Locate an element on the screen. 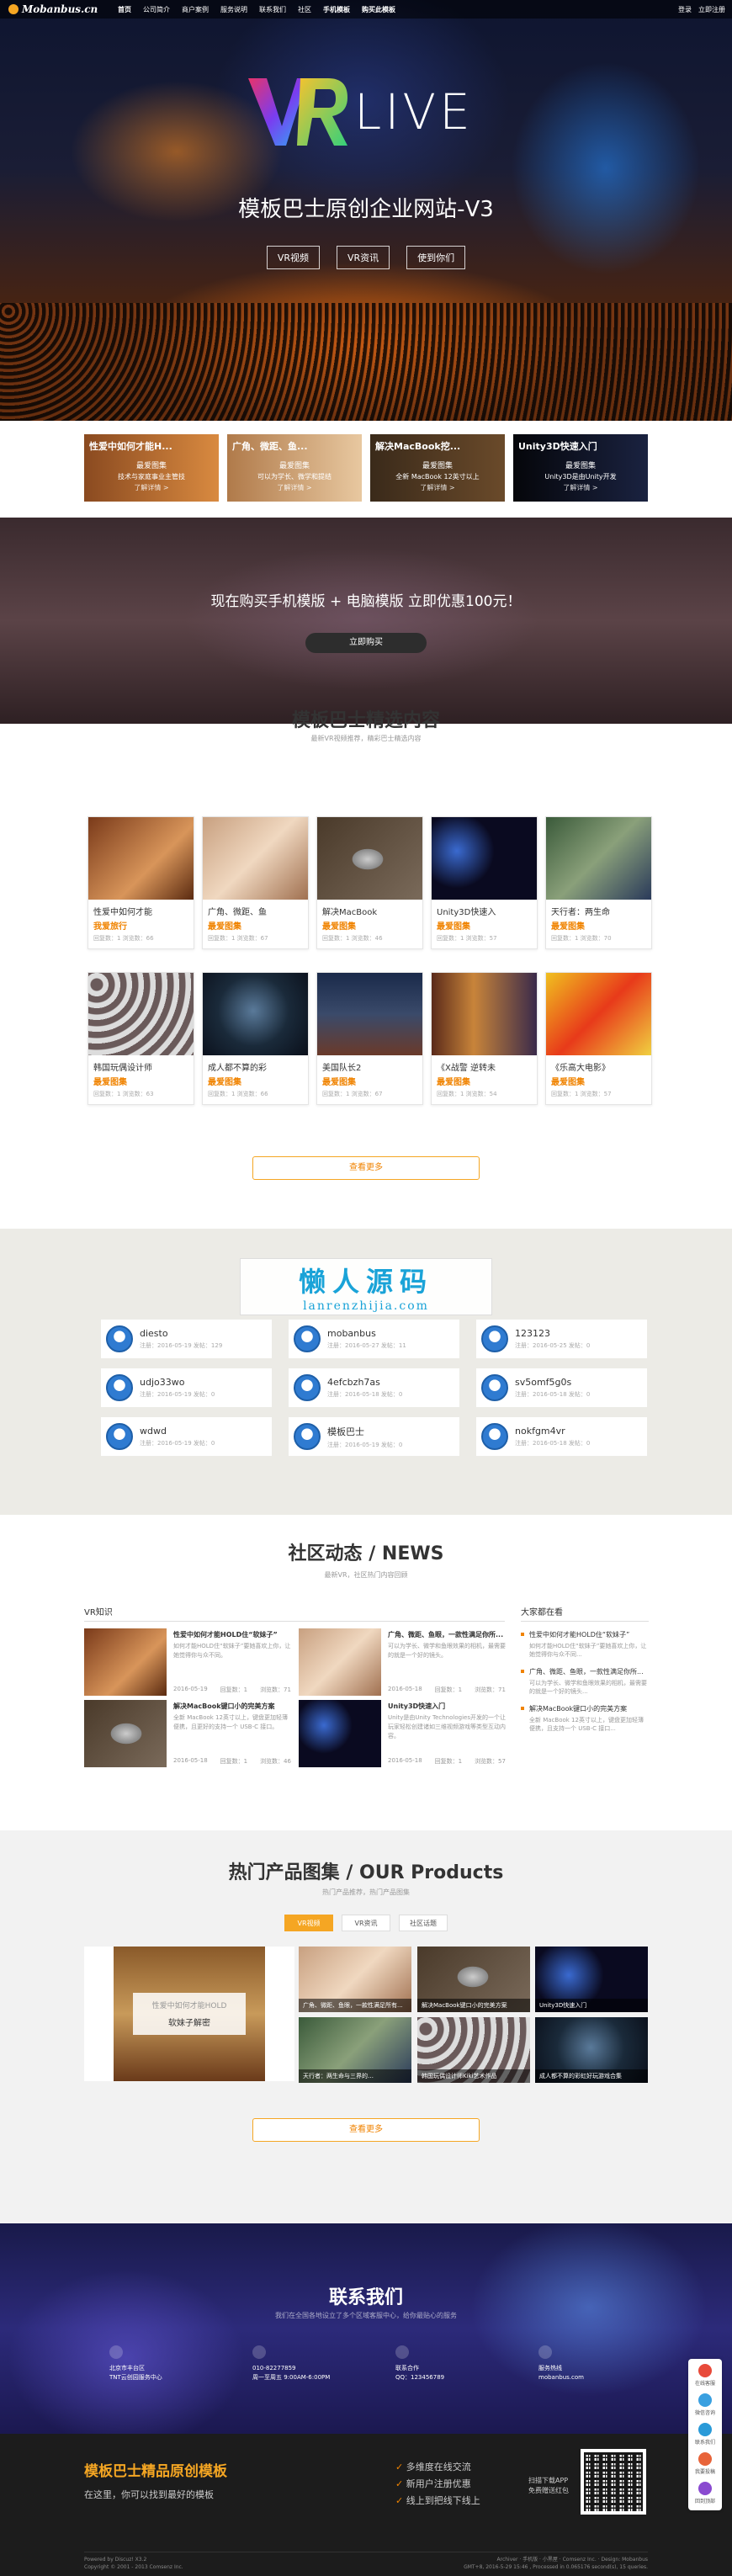 The image size is (732, 2576). featured-title: 模板巴士精选内容 is located at coordinates (366, 721).